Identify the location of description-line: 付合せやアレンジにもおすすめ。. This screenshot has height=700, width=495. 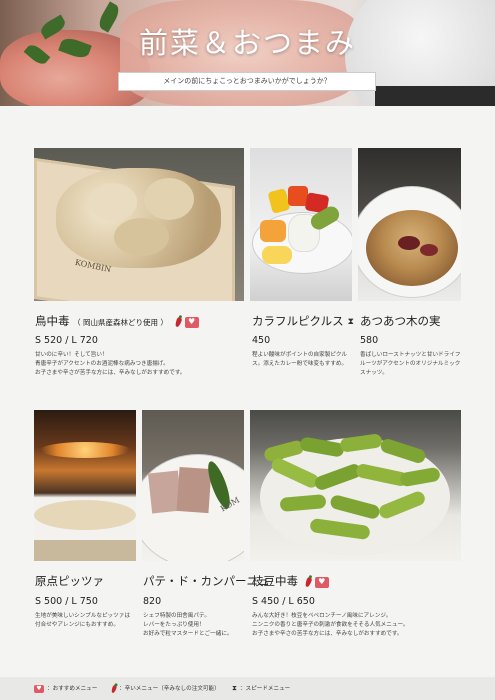
(77, 625).